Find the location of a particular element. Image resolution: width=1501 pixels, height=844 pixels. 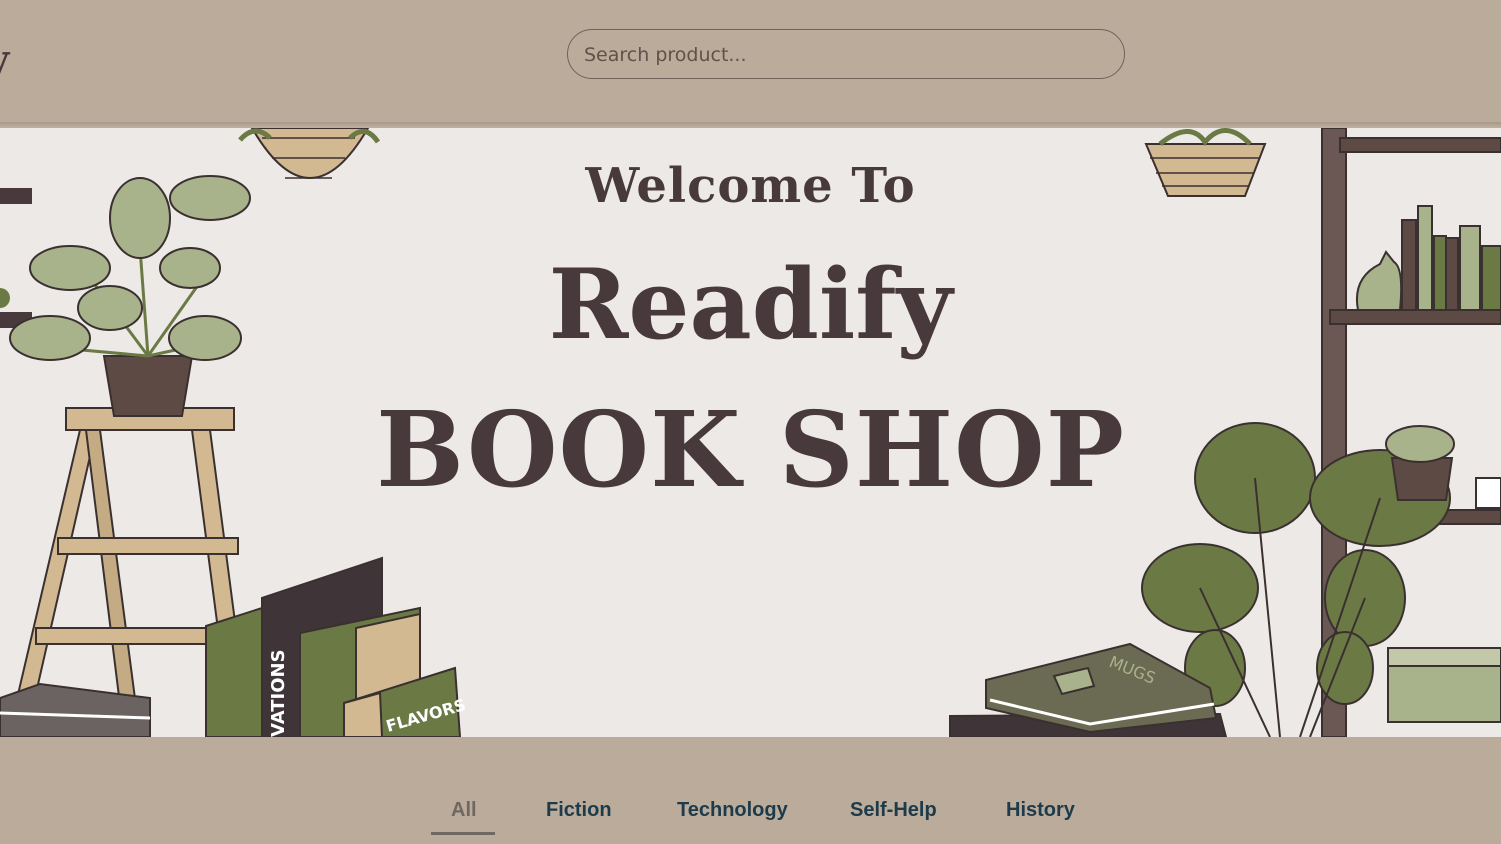

brand-title: Readify is located at coordinates (750, 304).